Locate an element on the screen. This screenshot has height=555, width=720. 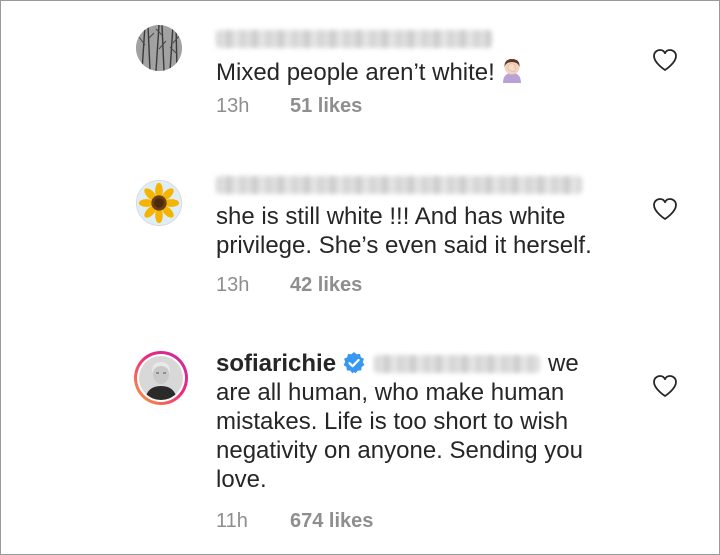
woman-facepalming-emoji is located at coordinates (512, 71).